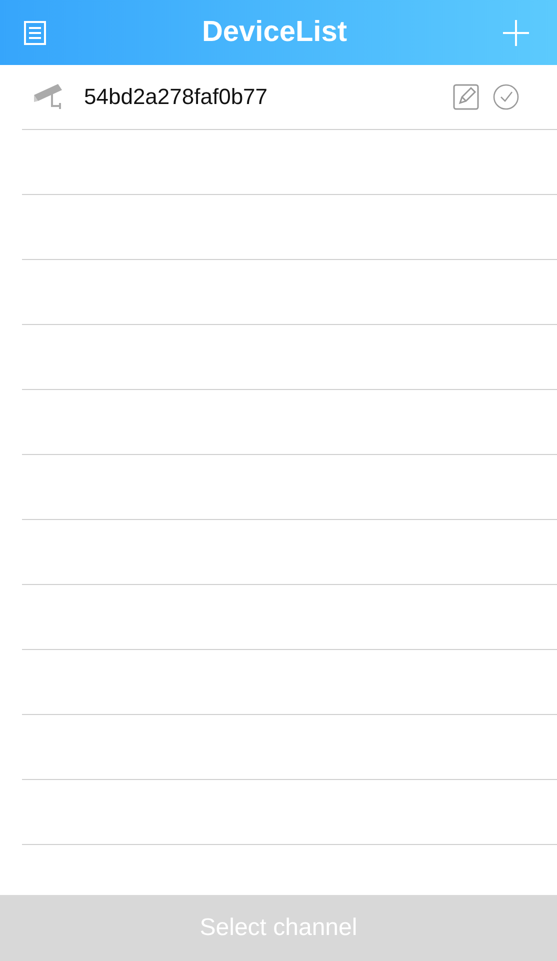 The height and width of the screenshot is (961, 557). What do you see at coordinates (48, 97) in the screenshot?
I see `camera-icon` at bounding box center [48, 97].